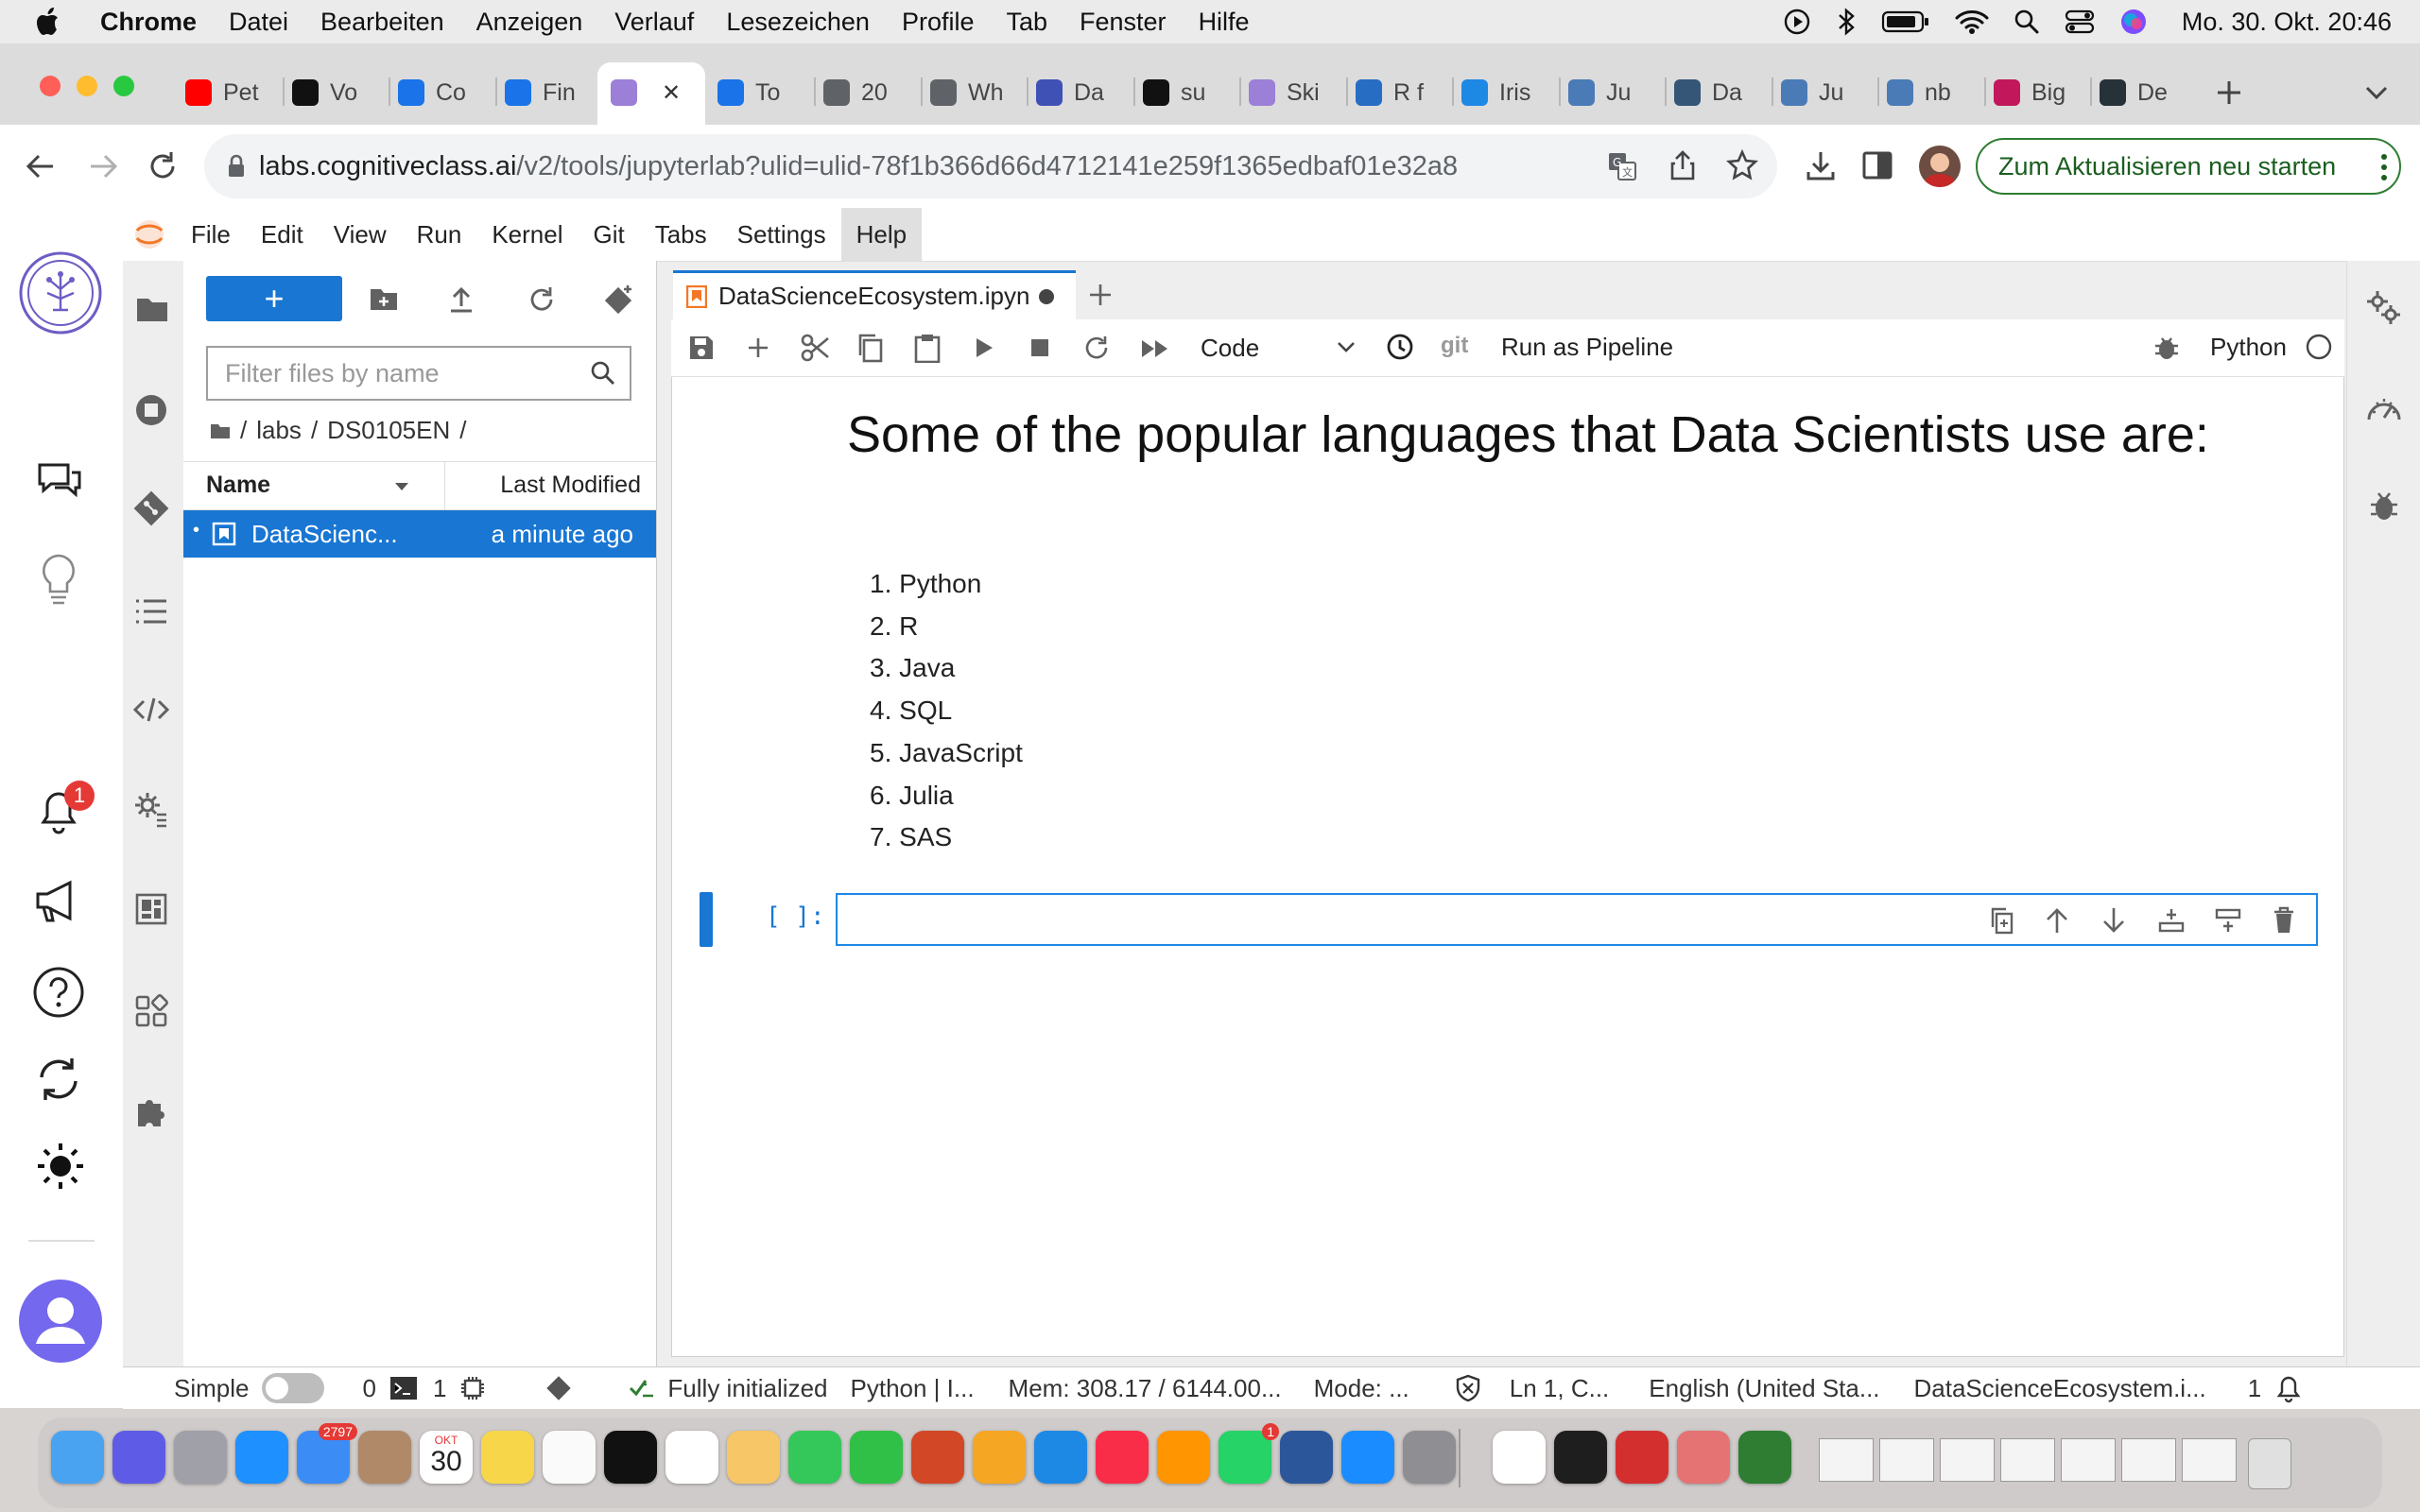 This screenshot has height=1512, width=2420. I want to click on paste-clipboard-icon, so click(927, 348).